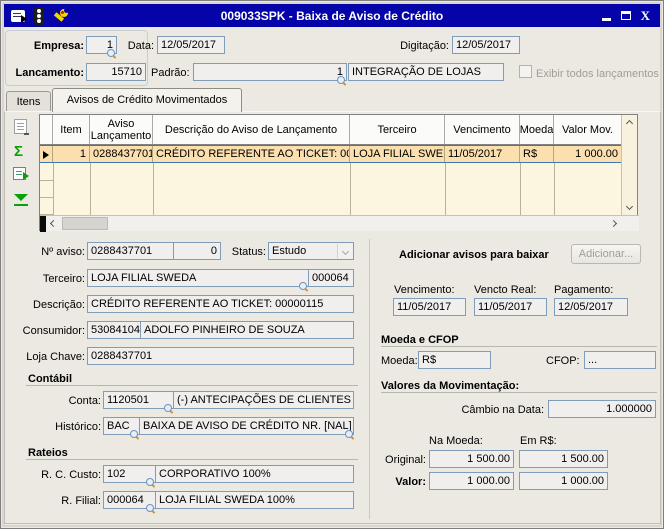  Describe the element at coordinates (220, 356) in the screenshot. I see `loja-chave-field: 0288437701` at that location.